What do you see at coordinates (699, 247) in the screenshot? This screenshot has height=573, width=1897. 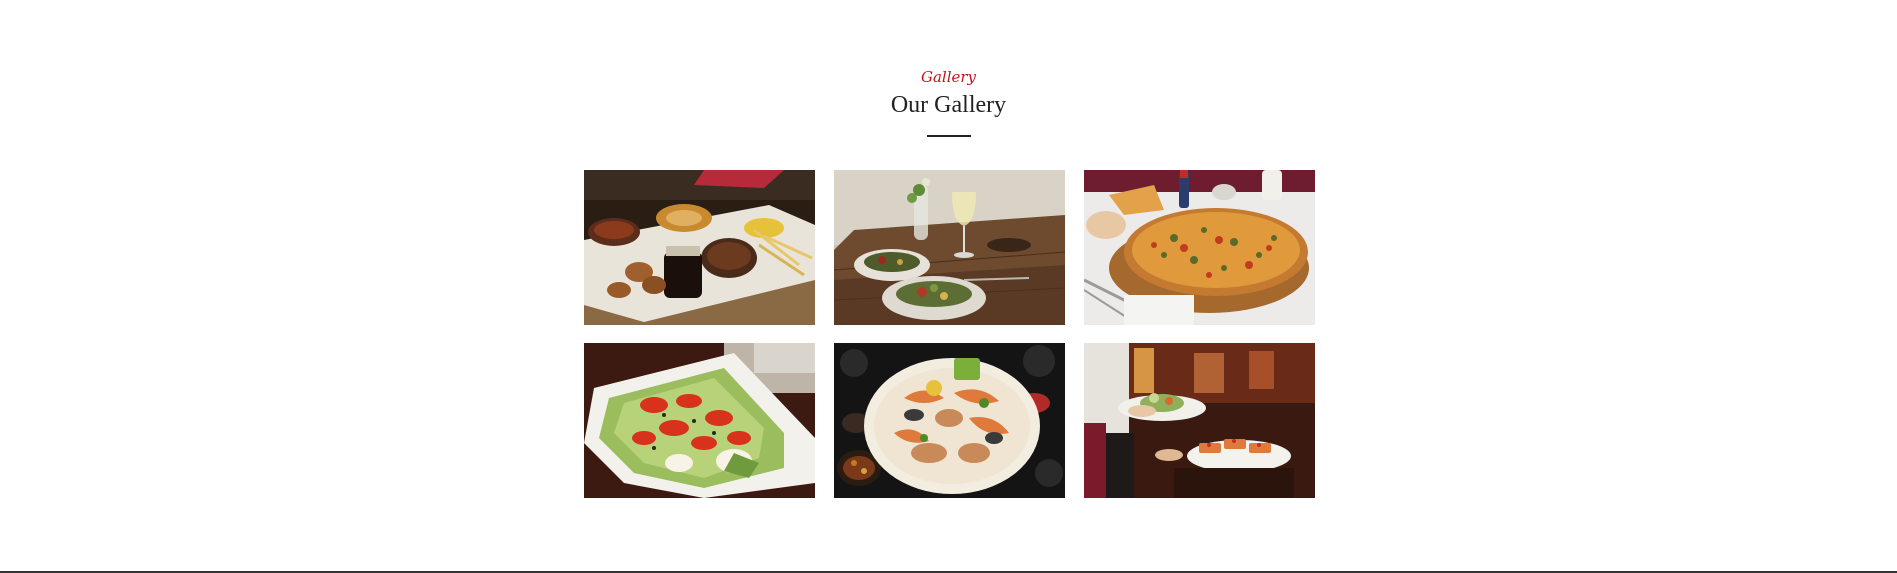 I see `gallery-image-steak-platter` at bounding box center [699, 247].